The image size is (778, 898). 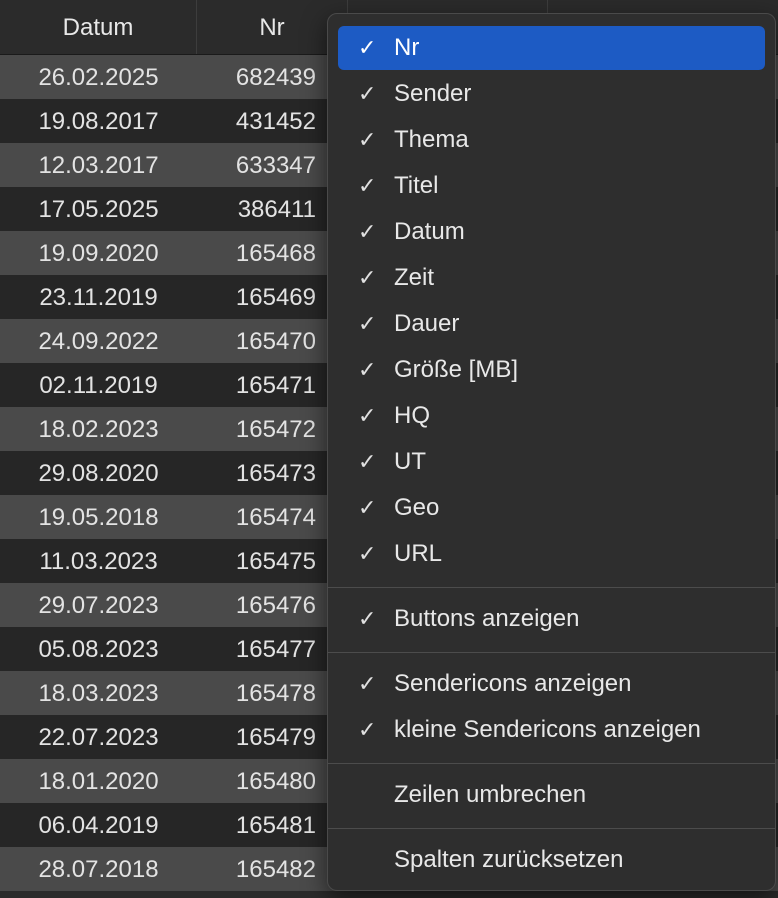 What do you see at coordinates (551, 232) in the screenshot?
I see `menu-item-datum: ✓ Datum` at bounding box center [551, 232].